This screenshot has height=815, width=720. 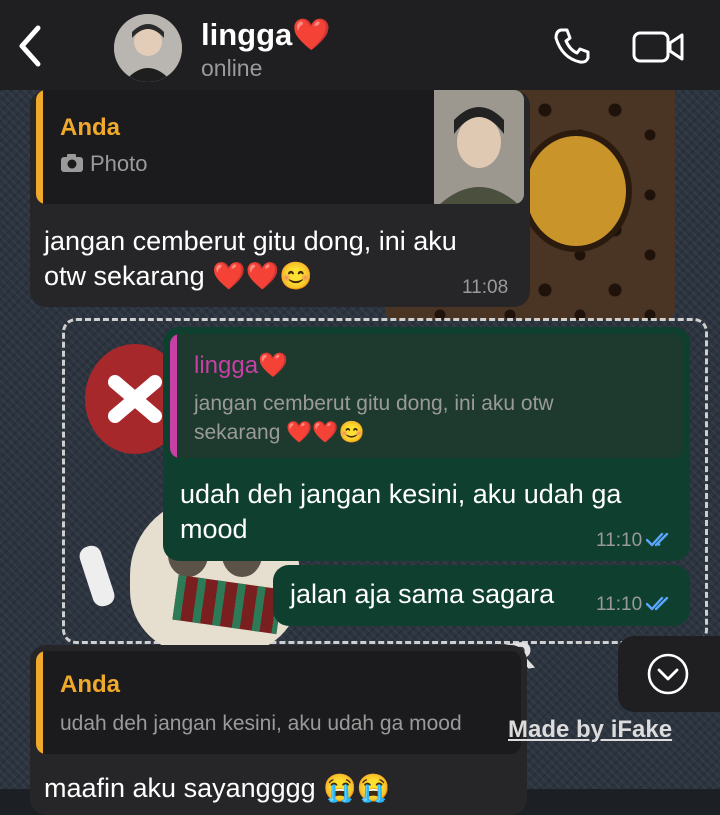 I want to click on message-outgoing-2: jalan aja sama sagara 11:10, so click(x=481, y=595).